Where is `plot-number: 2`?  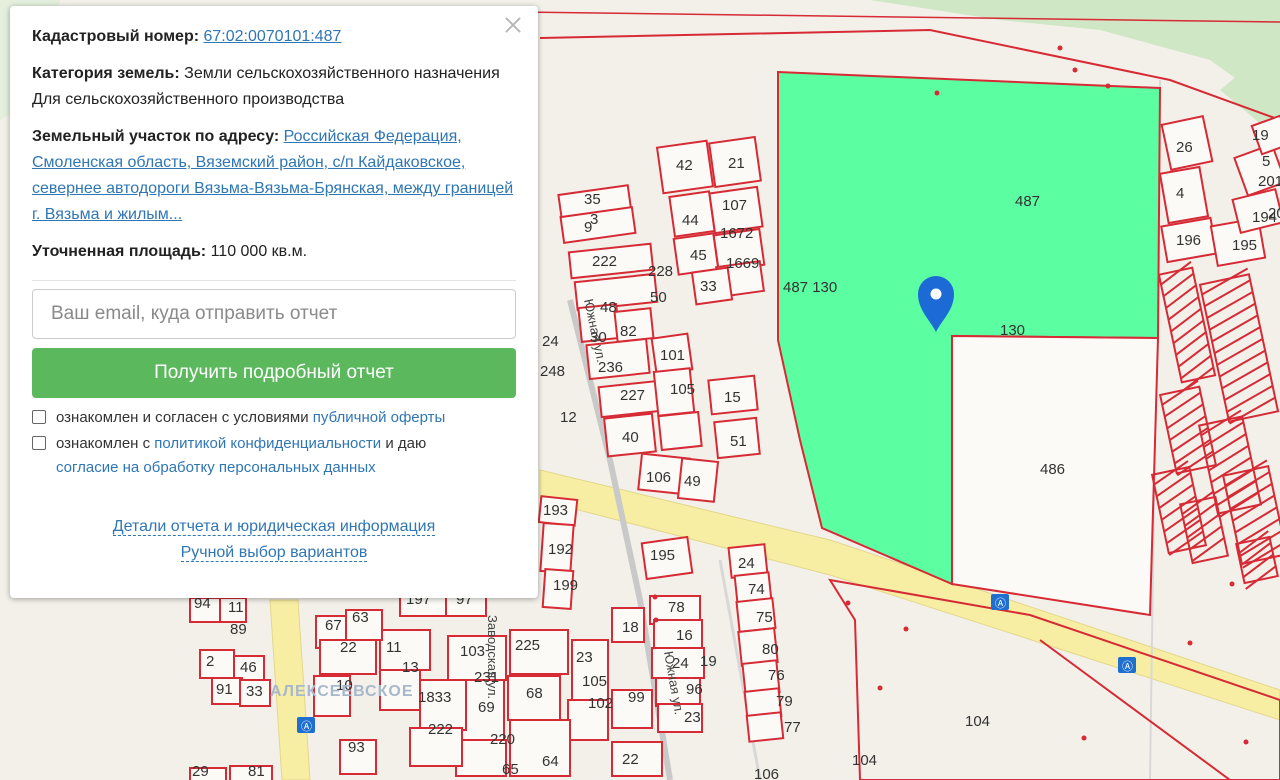
plot-number: 2 is located at coordinates (210, 661).